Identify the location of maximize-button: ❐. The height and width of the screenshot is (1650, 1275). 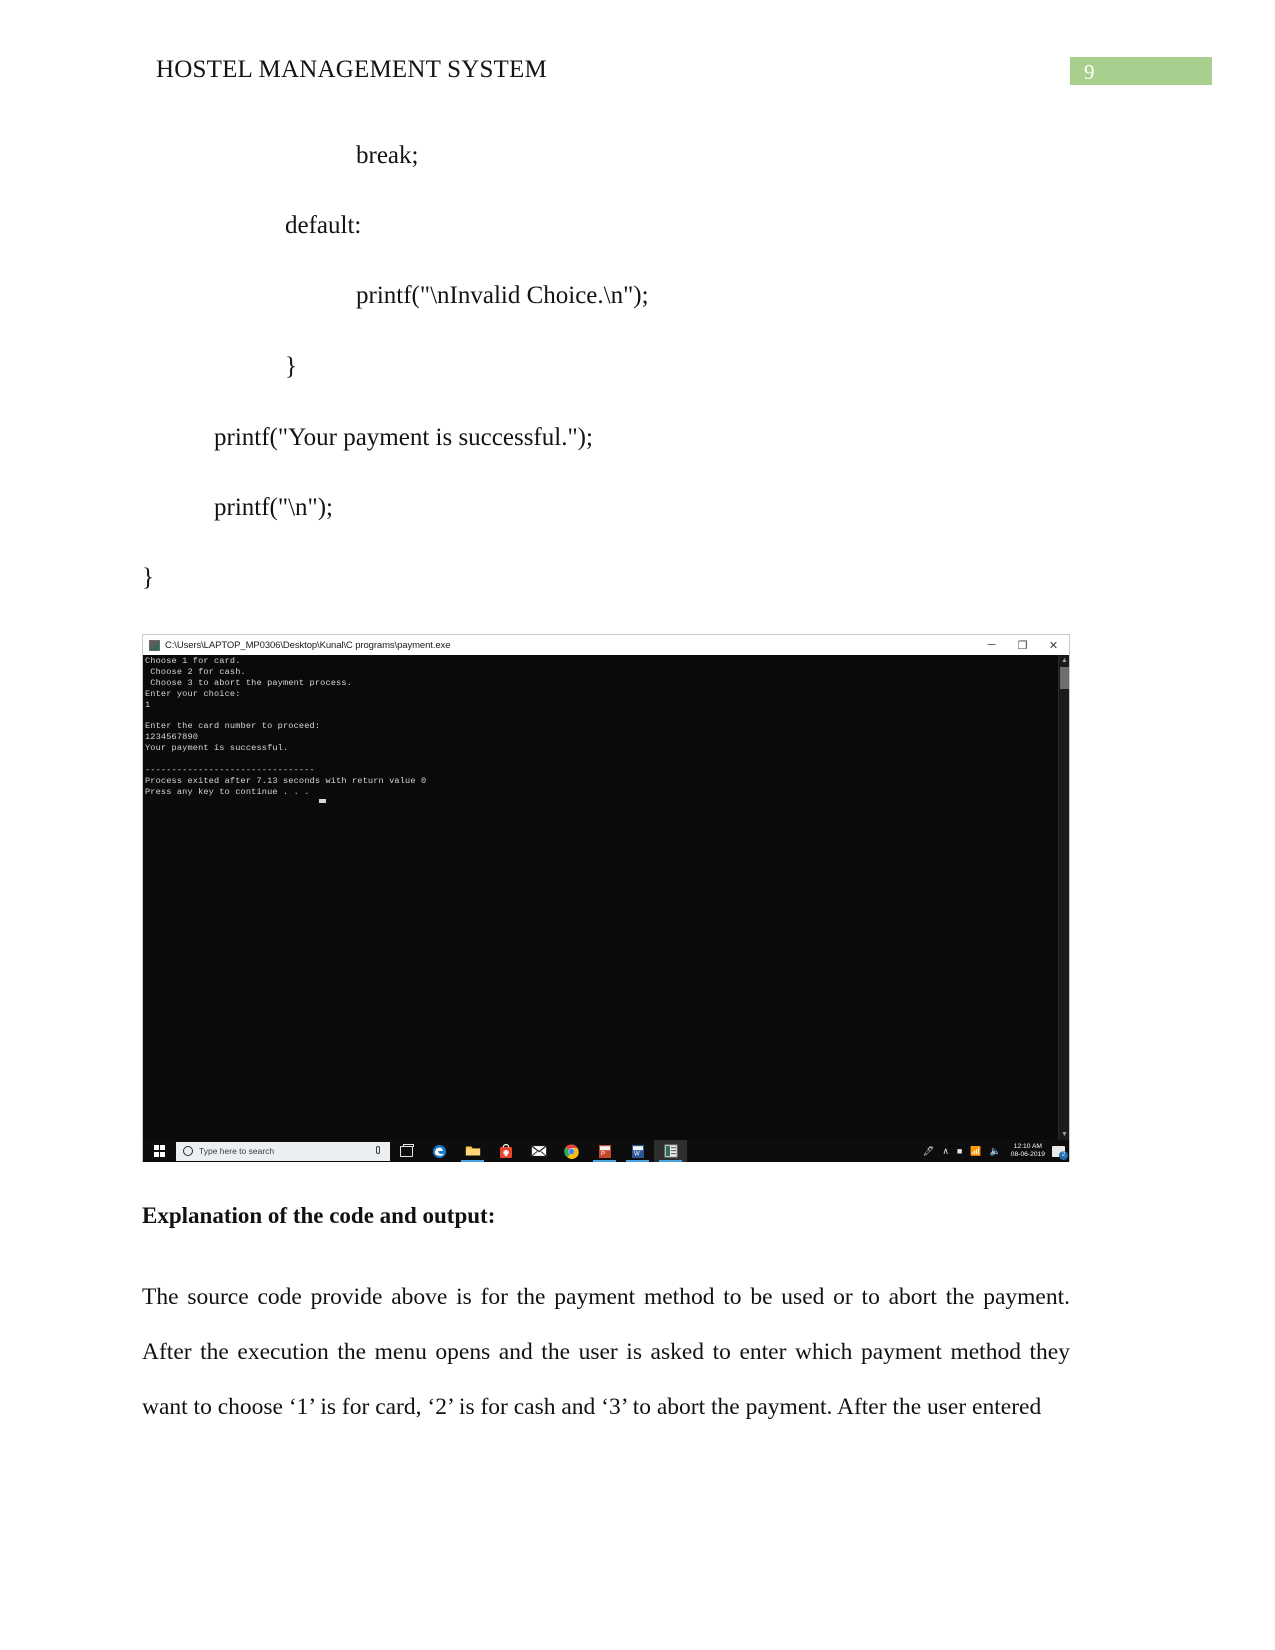
(1022, 645).